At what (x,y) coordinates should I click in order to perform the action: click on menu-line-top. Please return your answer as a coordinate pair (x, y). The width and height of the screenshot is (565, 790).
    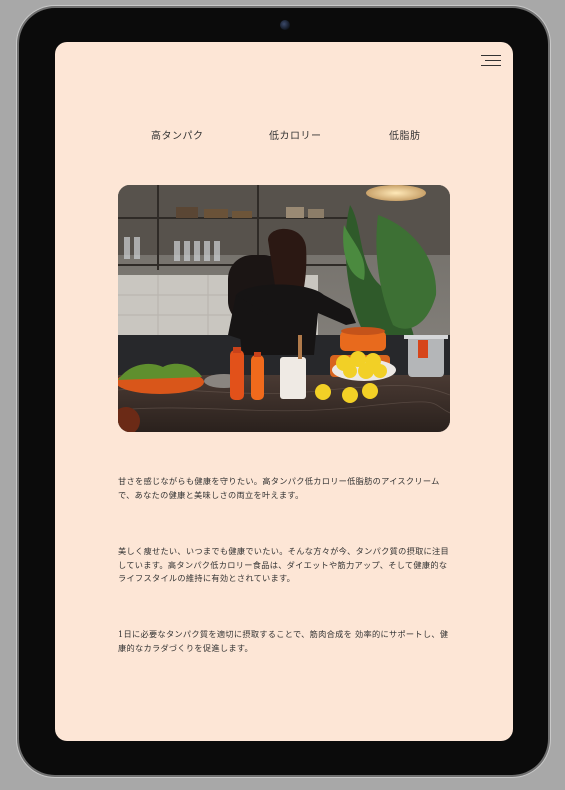
    Looking at the image, I should click on (491, 55).